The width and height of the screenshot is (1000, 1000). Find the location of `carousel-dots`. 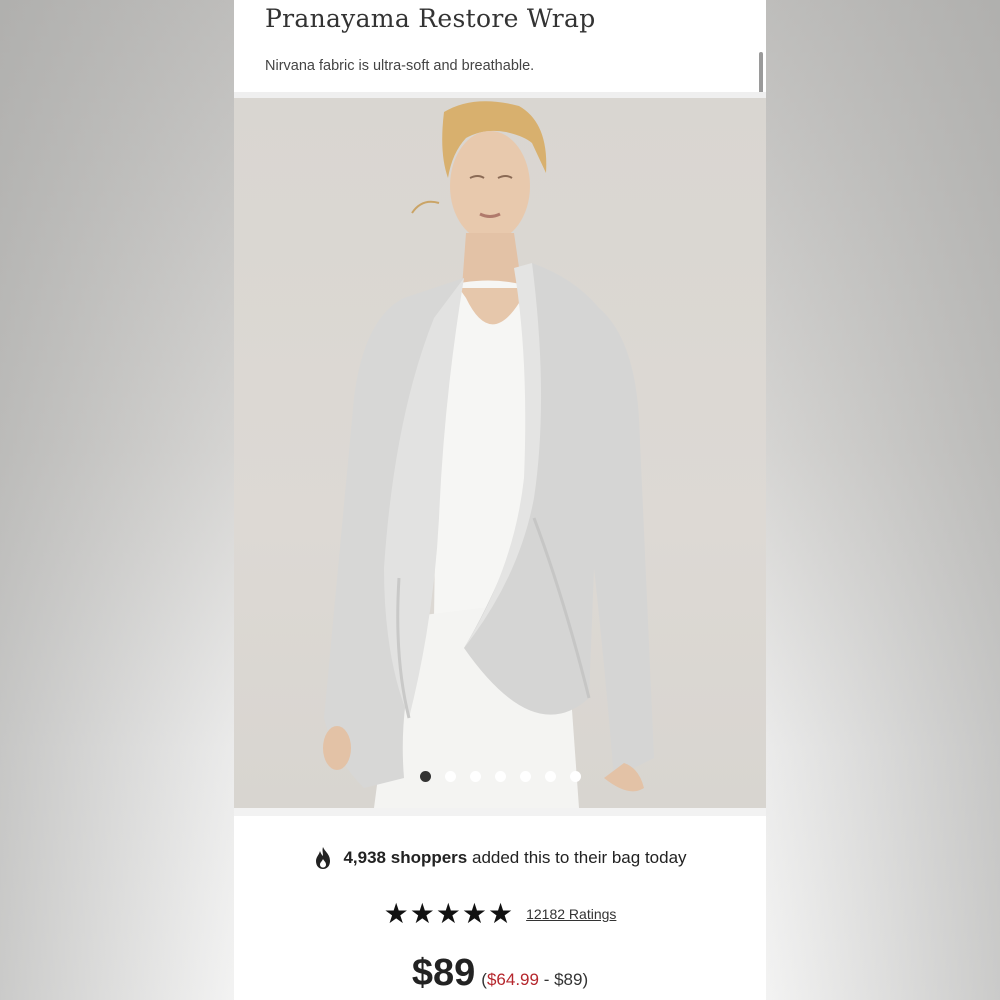

carousel-dots is located at coordinates (500, 777).